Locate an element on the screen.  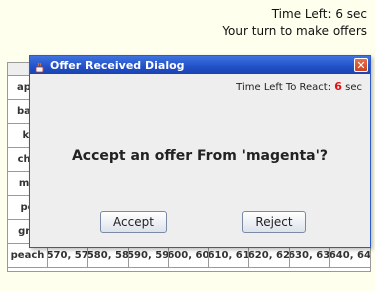
offer-question: Accept an offer From 'magenta'? is located at coordinates (200, 156).